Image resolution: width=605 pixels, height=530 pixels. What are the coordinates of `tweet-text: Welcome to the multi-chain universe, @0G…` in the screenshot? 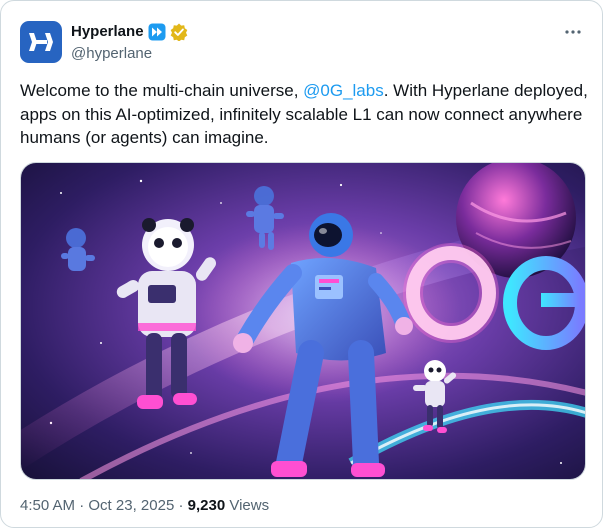 It's located at (305, 114).